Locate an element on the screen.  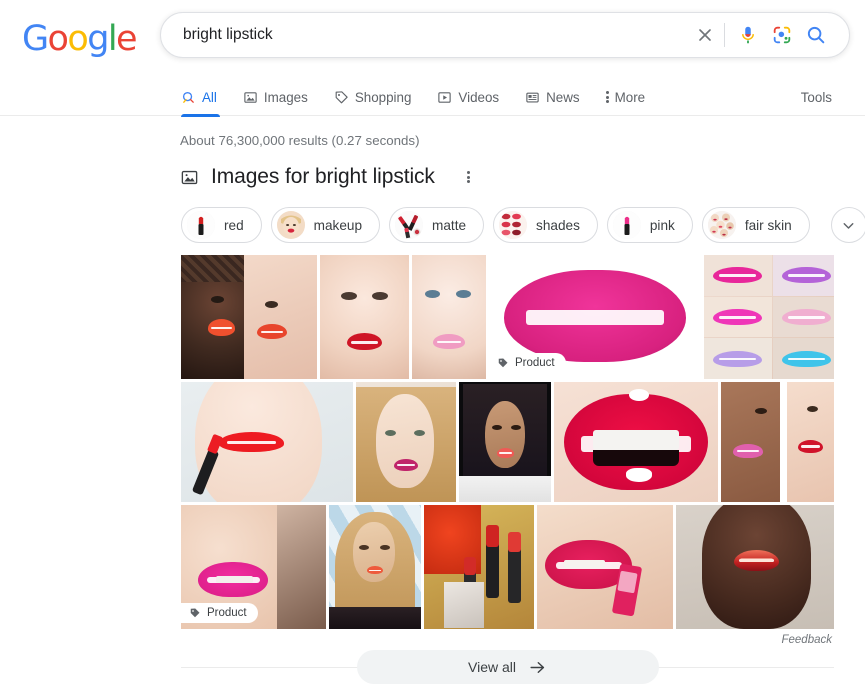
expand-chips-button is located at coordinates (847, 225).